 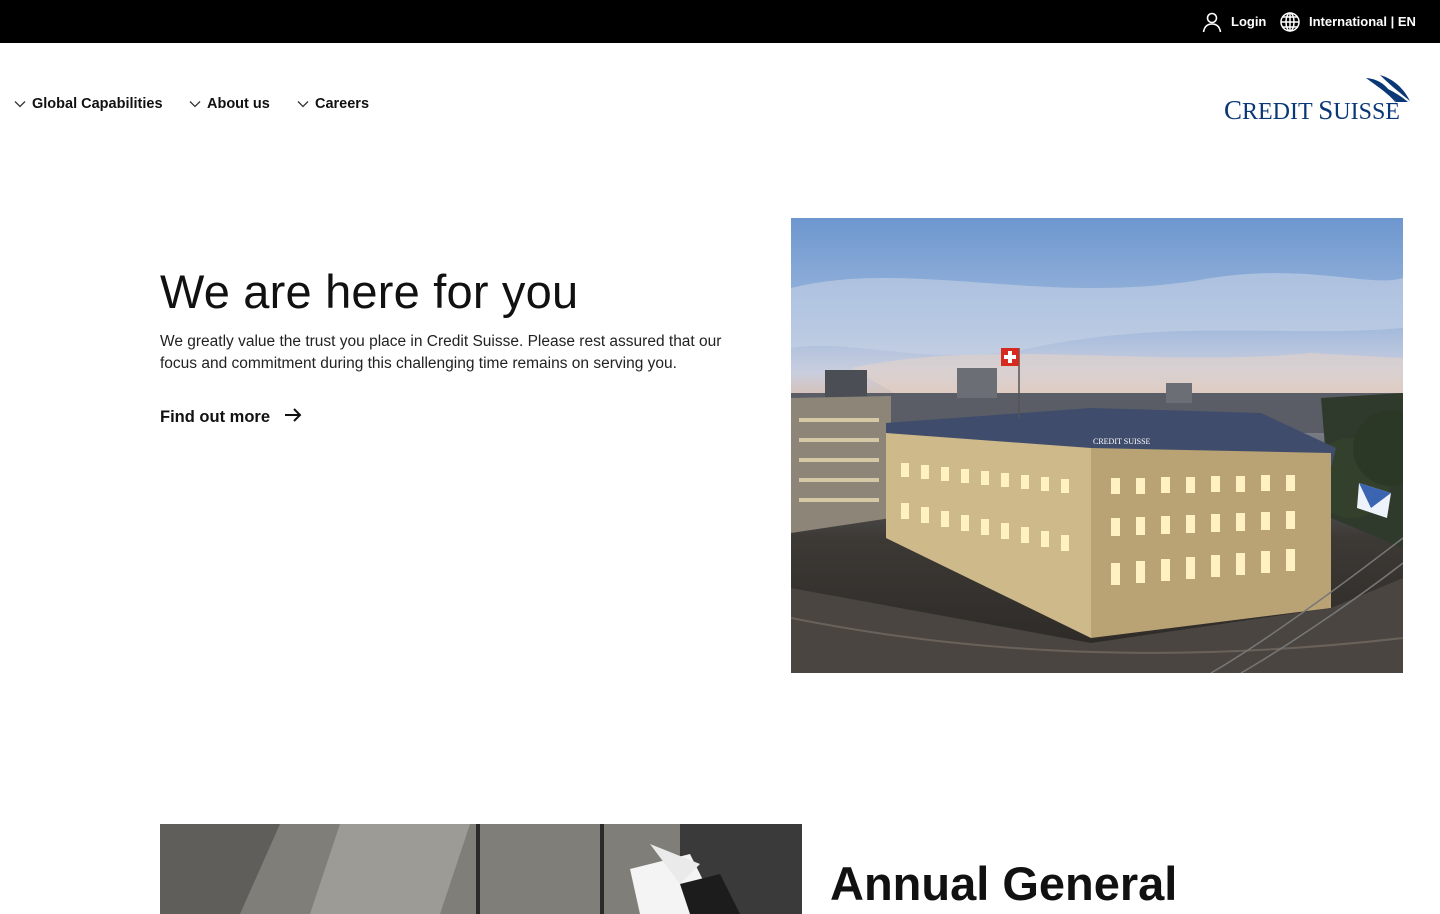 What do you see at coordinates (238, 104) in the screenshot?
I see `nav-item-label: About us` at bounding box center [238, 104].